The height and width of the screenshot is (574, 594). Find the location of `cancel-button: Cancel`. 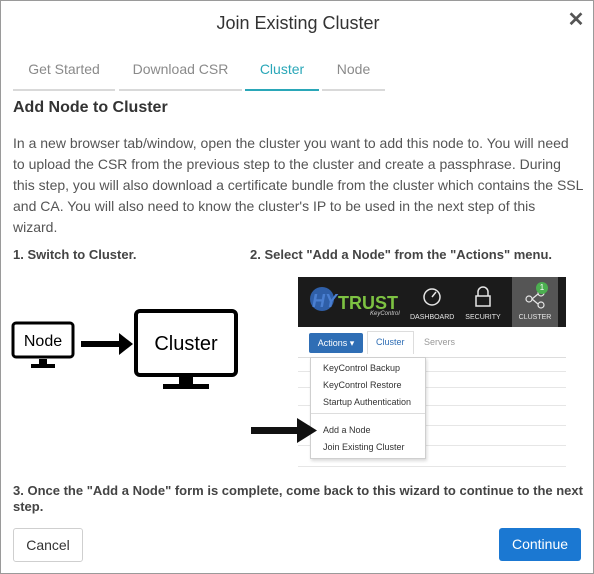

cancel-button: Cancel is located at coordinates (48, 545).